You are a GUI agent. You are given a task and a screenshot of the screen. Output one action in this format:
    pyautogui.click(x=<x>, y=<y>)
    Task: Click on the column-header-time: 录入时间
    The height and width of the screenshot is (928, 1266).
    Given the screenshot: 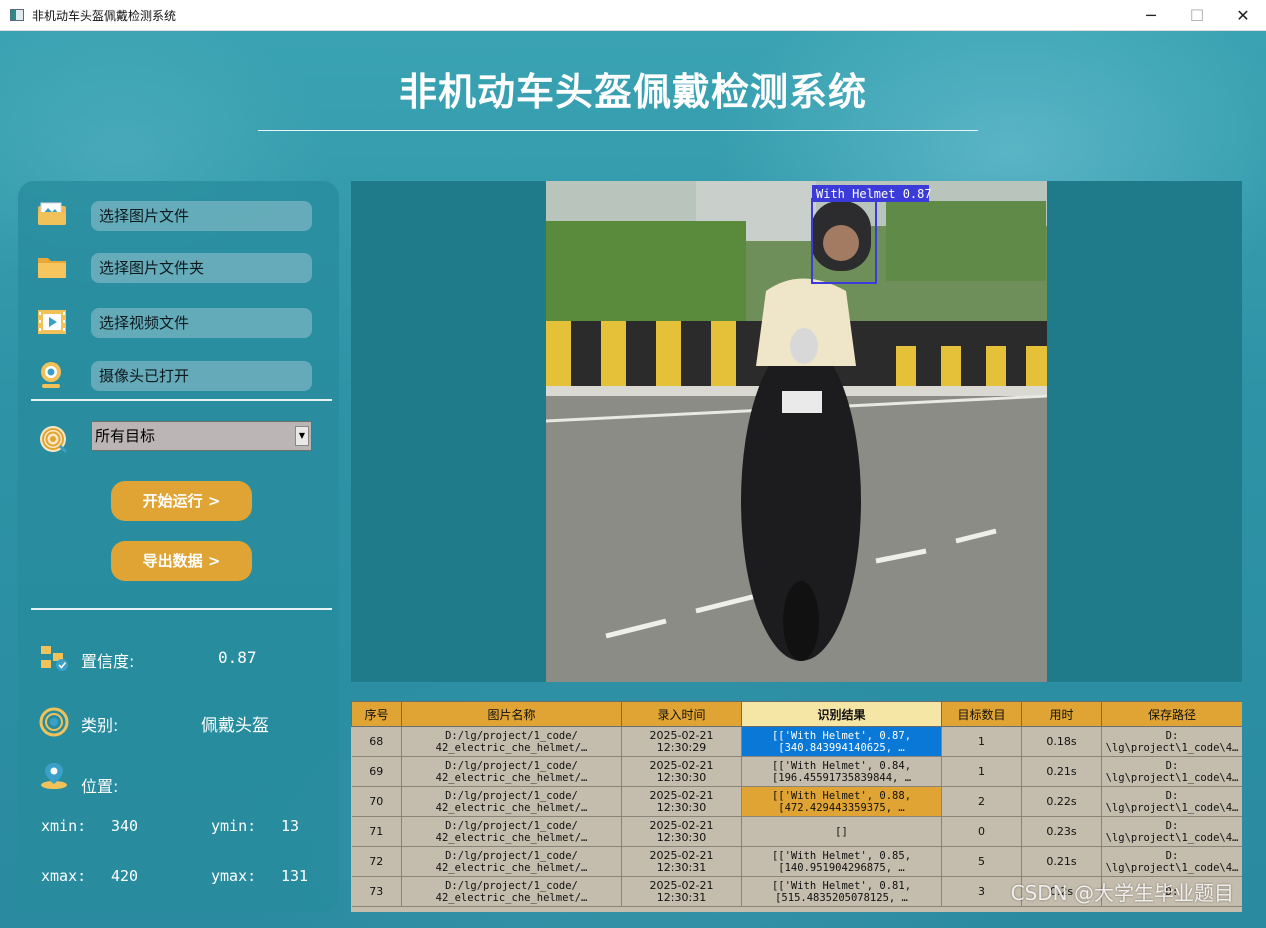 What is the action you would take?
    pyautogui.click(x=681, y=714)
    